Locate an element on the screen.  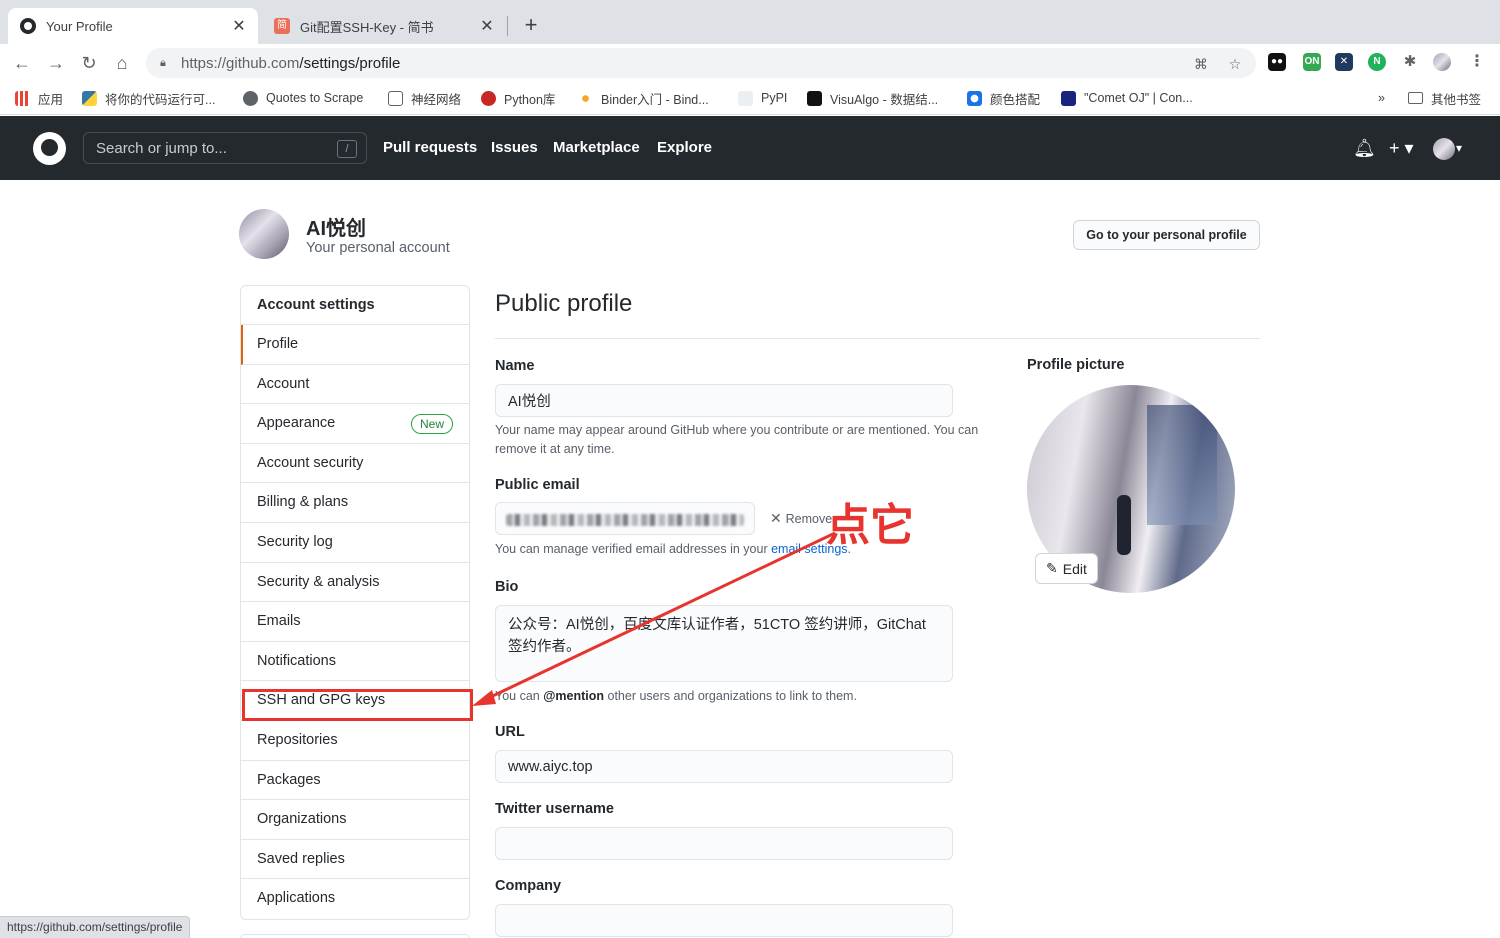
annotation-highlight-box is located at coordinates (357, 705).